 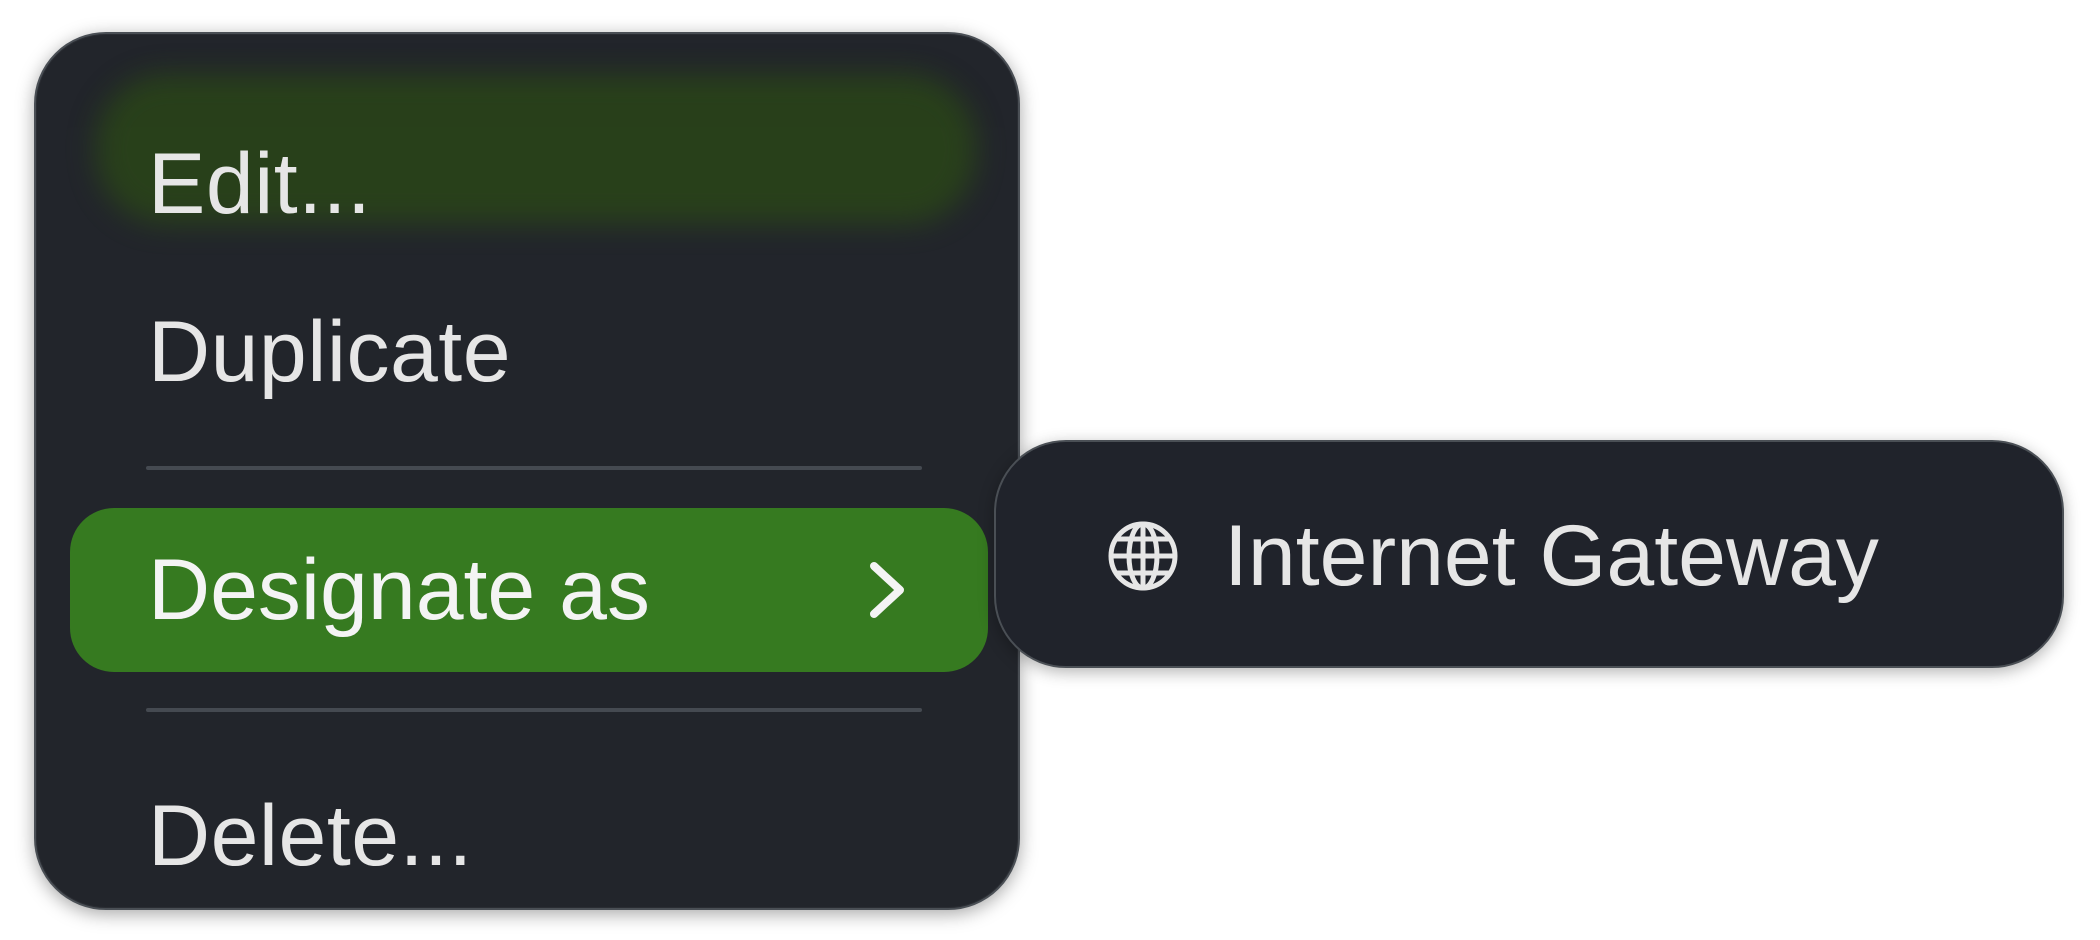 I want to click on menu-item-designate-as-label: Designate as, so click(x=399, y=590).